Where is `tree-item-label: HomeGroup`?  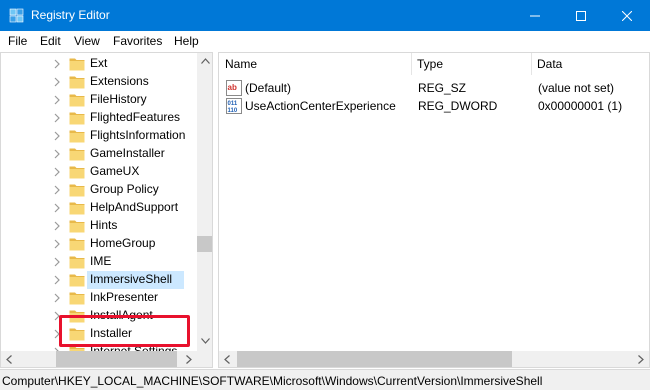
tree-item-label: HomeGroup is located at coordinates (123, 243).